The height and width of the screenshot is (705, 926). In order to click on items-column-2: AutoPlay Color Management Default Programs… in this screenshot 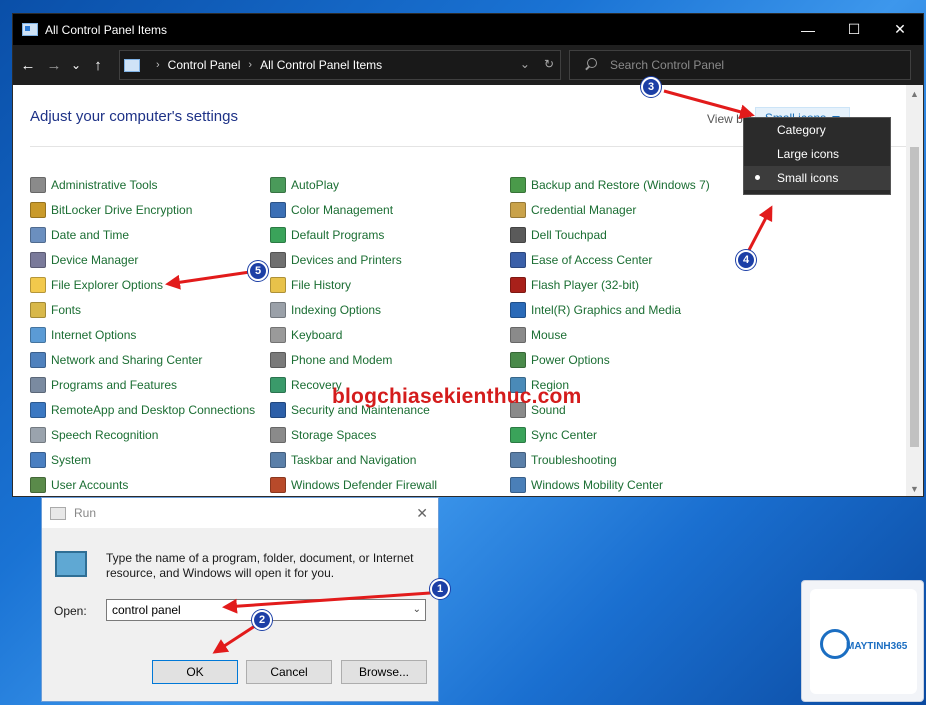, I will do `click(390, 334)`.